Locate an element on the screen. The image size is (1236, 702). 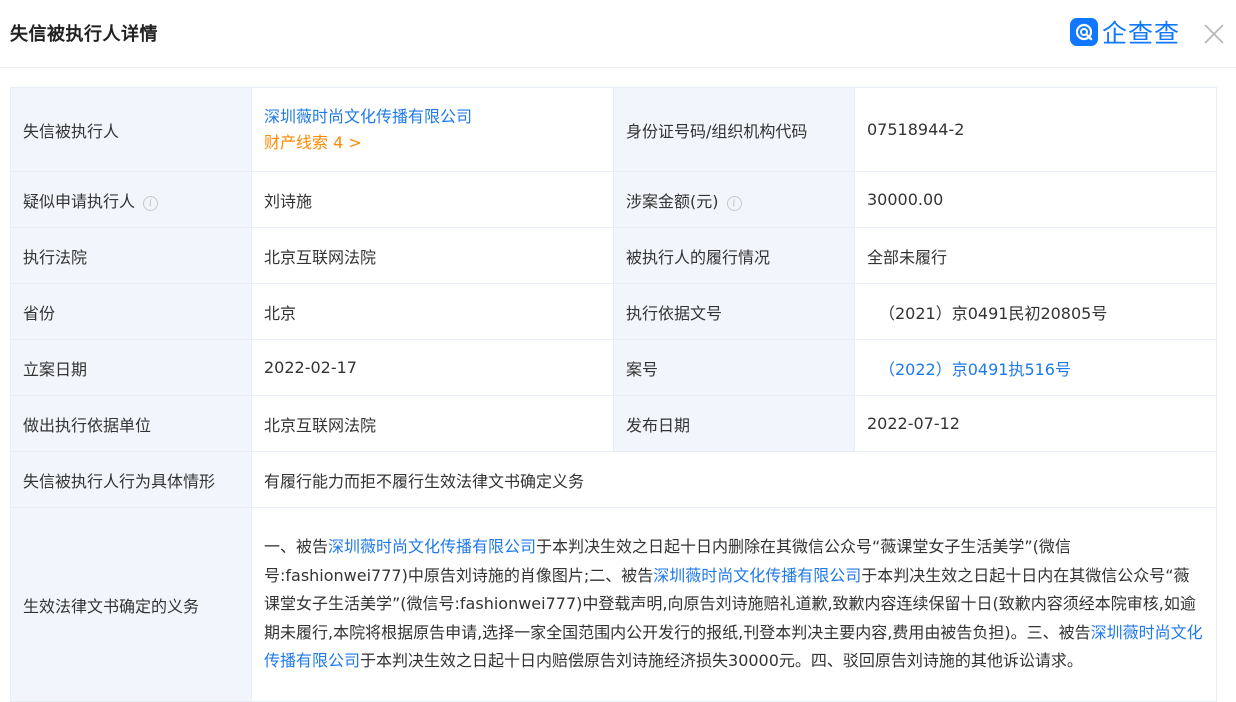
id-code-value: 07518944-2 is located at coordinates (1035, 129).